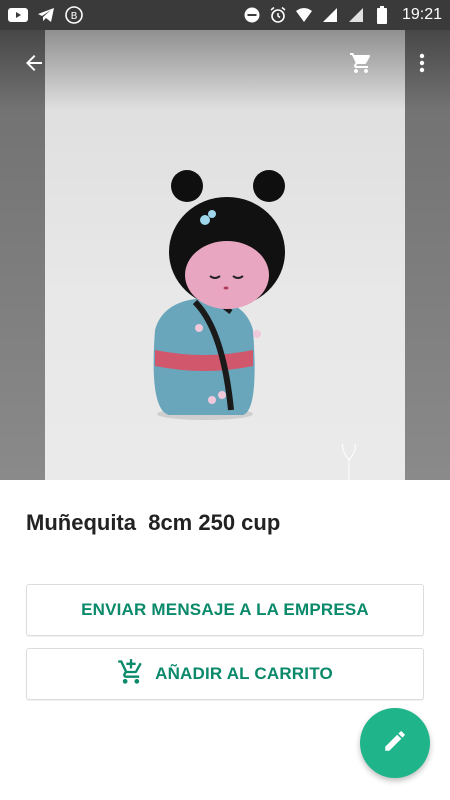 The width and height of the screenshot is (450, 800). I want to click on send-message-button: ENVIAR MENSAJE A LA EMPRESA, so click(225, 610).